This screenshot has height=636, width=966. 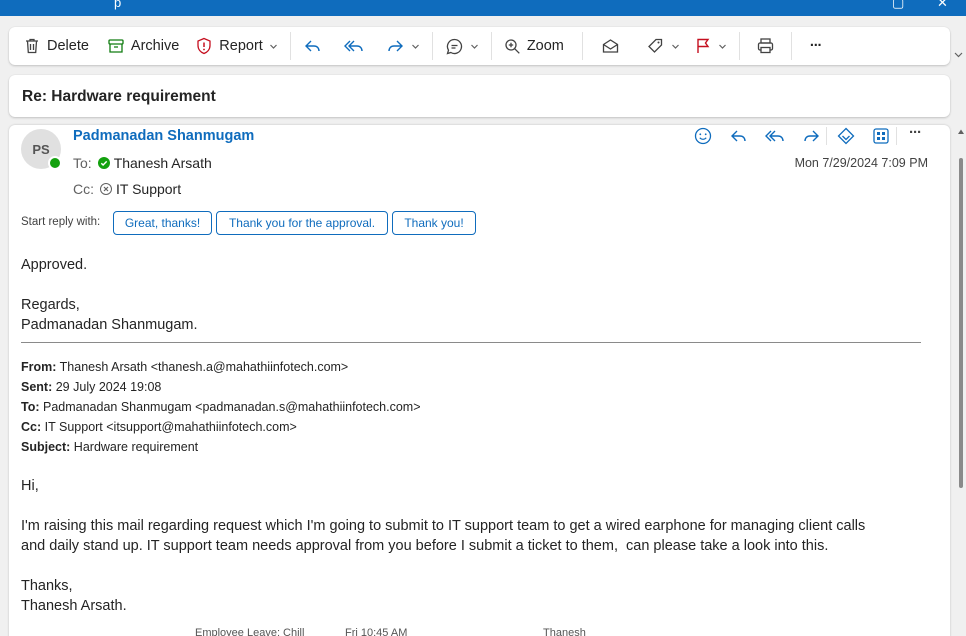 I want to click on delete-label: Delete, so click(x=68, y=46).